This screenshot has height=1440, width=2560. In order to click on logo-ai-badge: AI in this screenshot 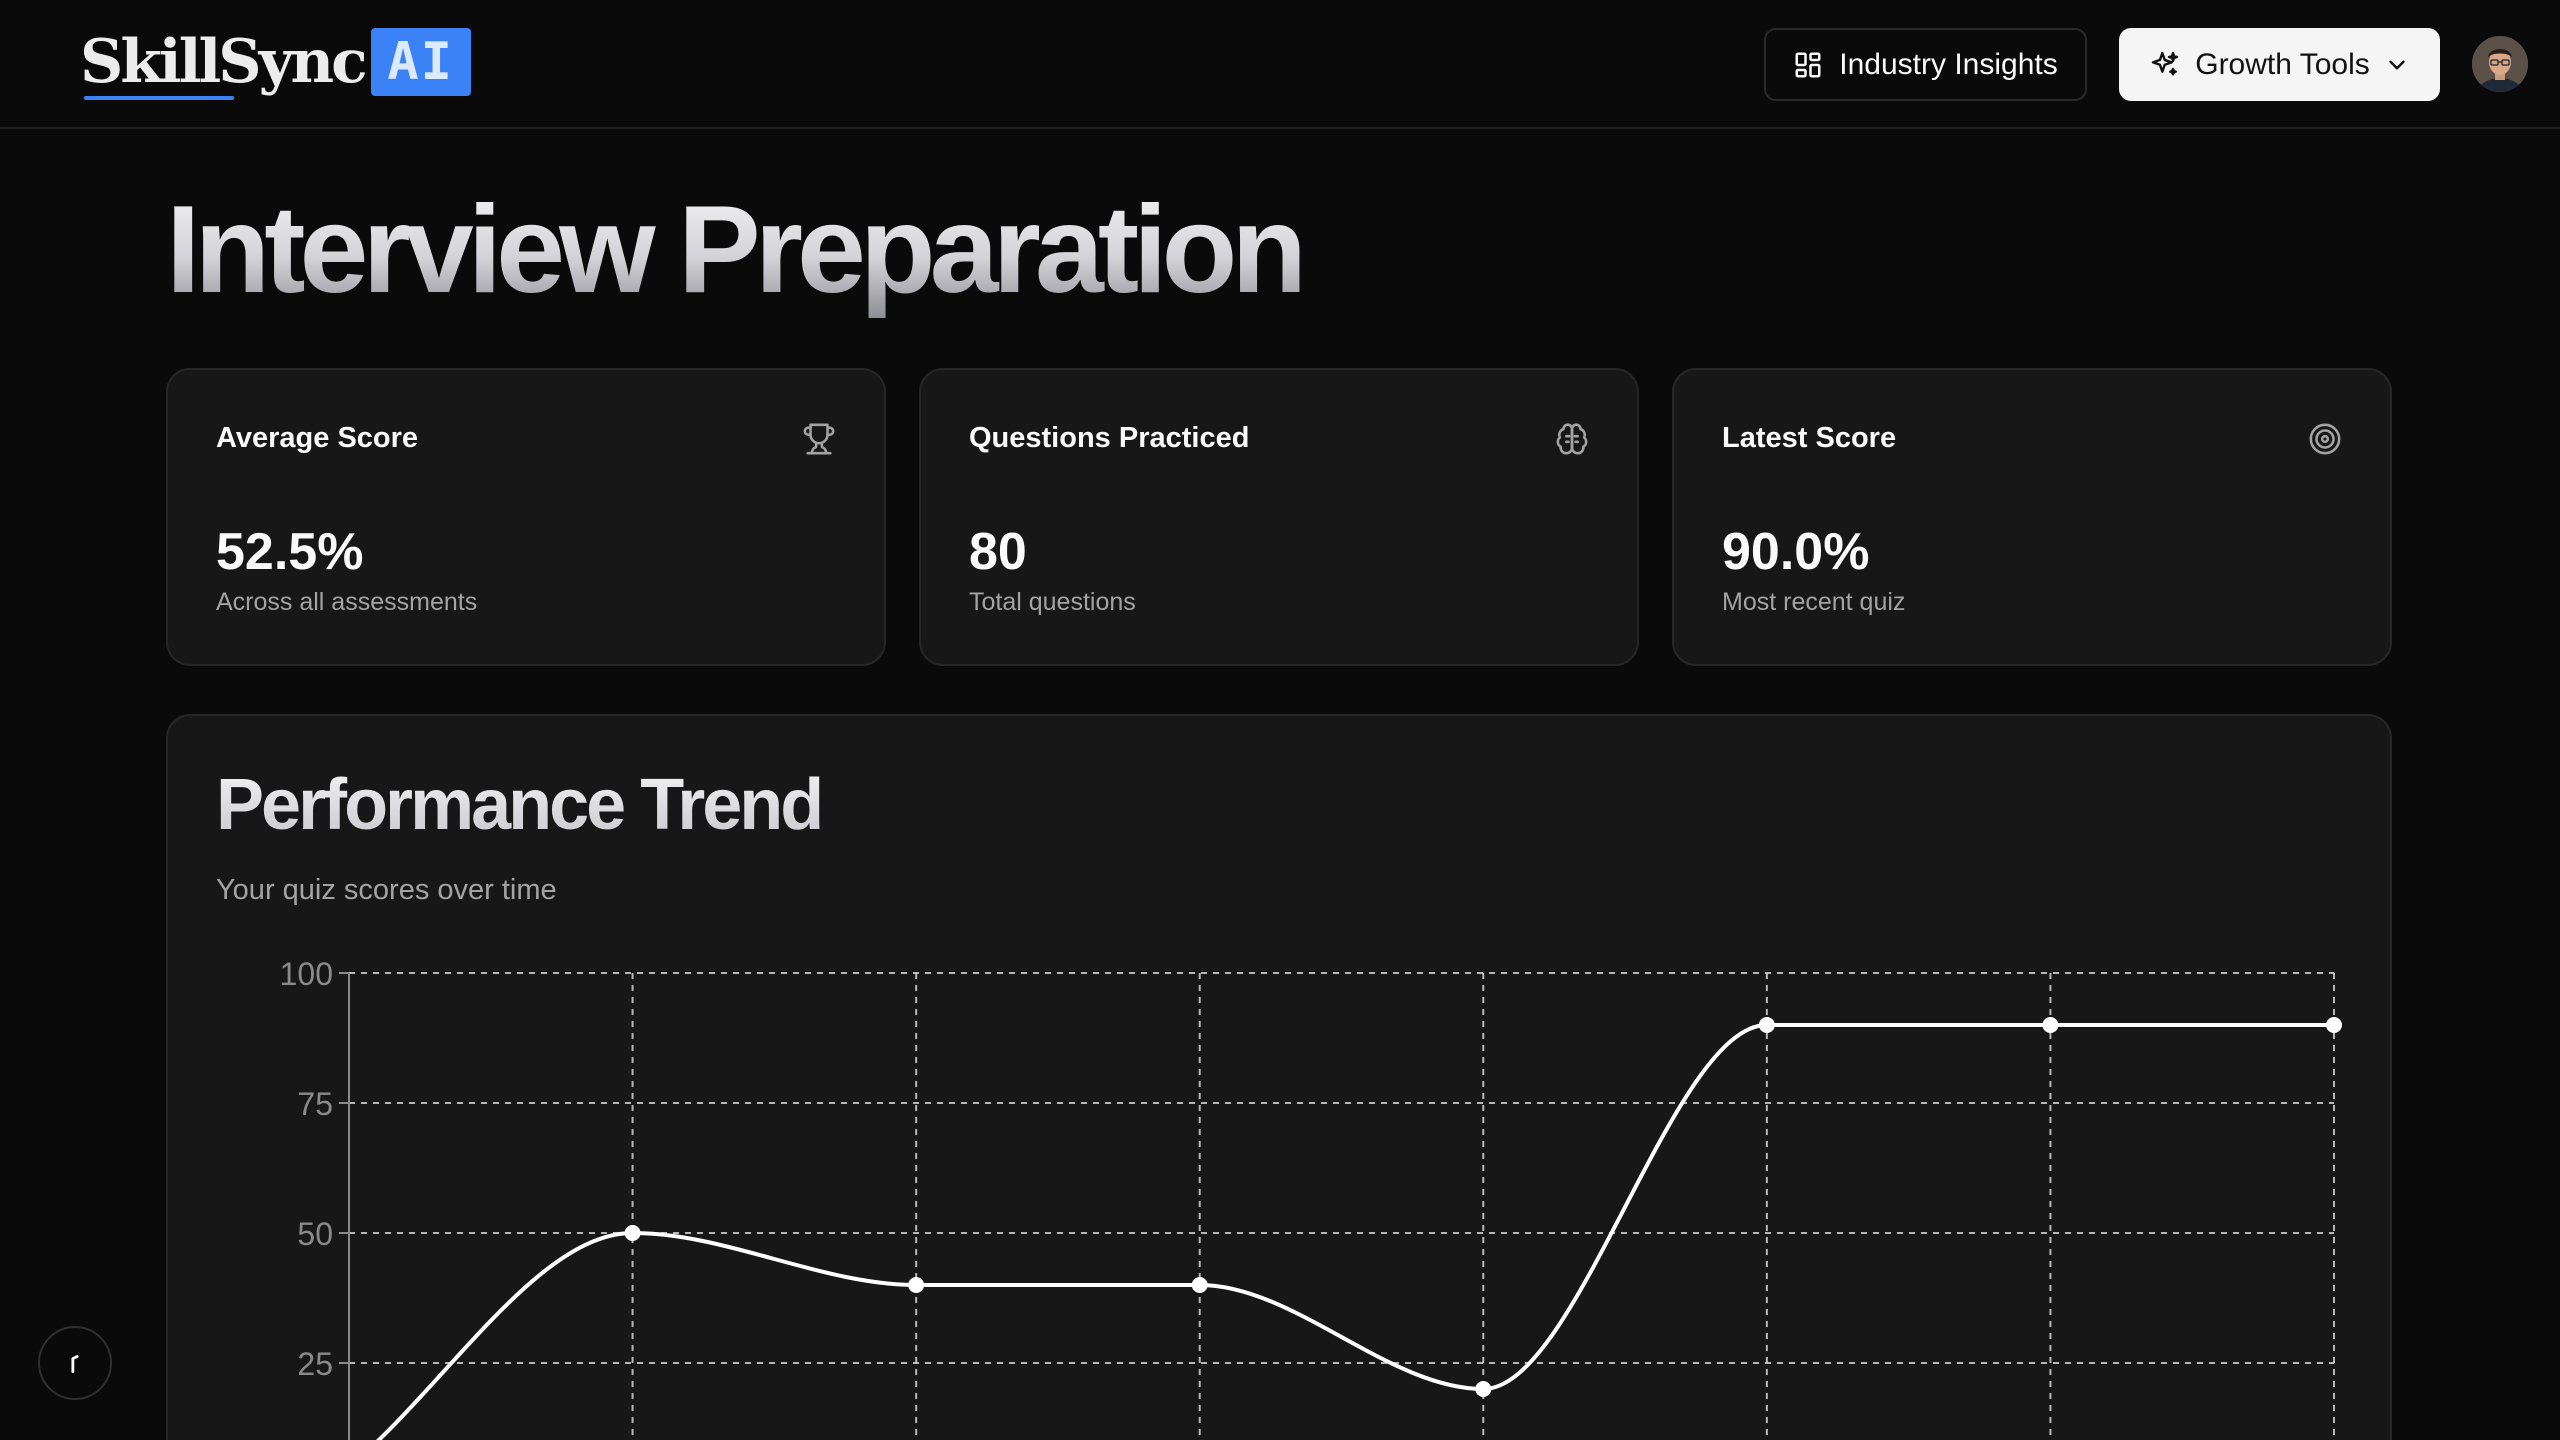, I will do `click(420, 62)`.